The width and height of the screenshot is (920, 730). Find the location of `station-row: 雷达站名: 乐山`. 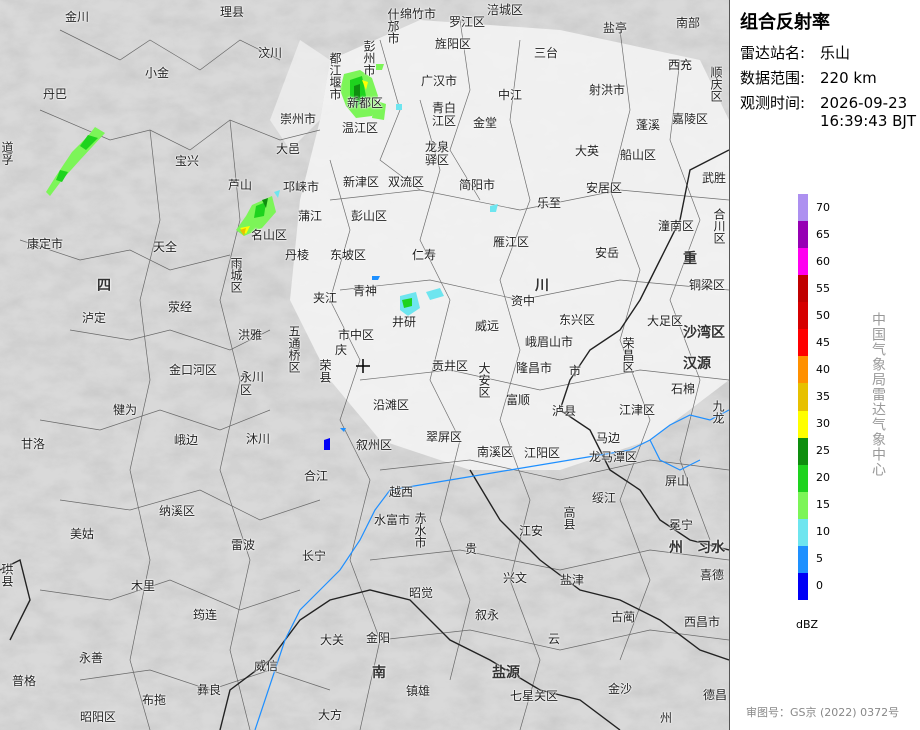

station-row: 雷达站名: 乐山 is located at coordinates (795, 52).